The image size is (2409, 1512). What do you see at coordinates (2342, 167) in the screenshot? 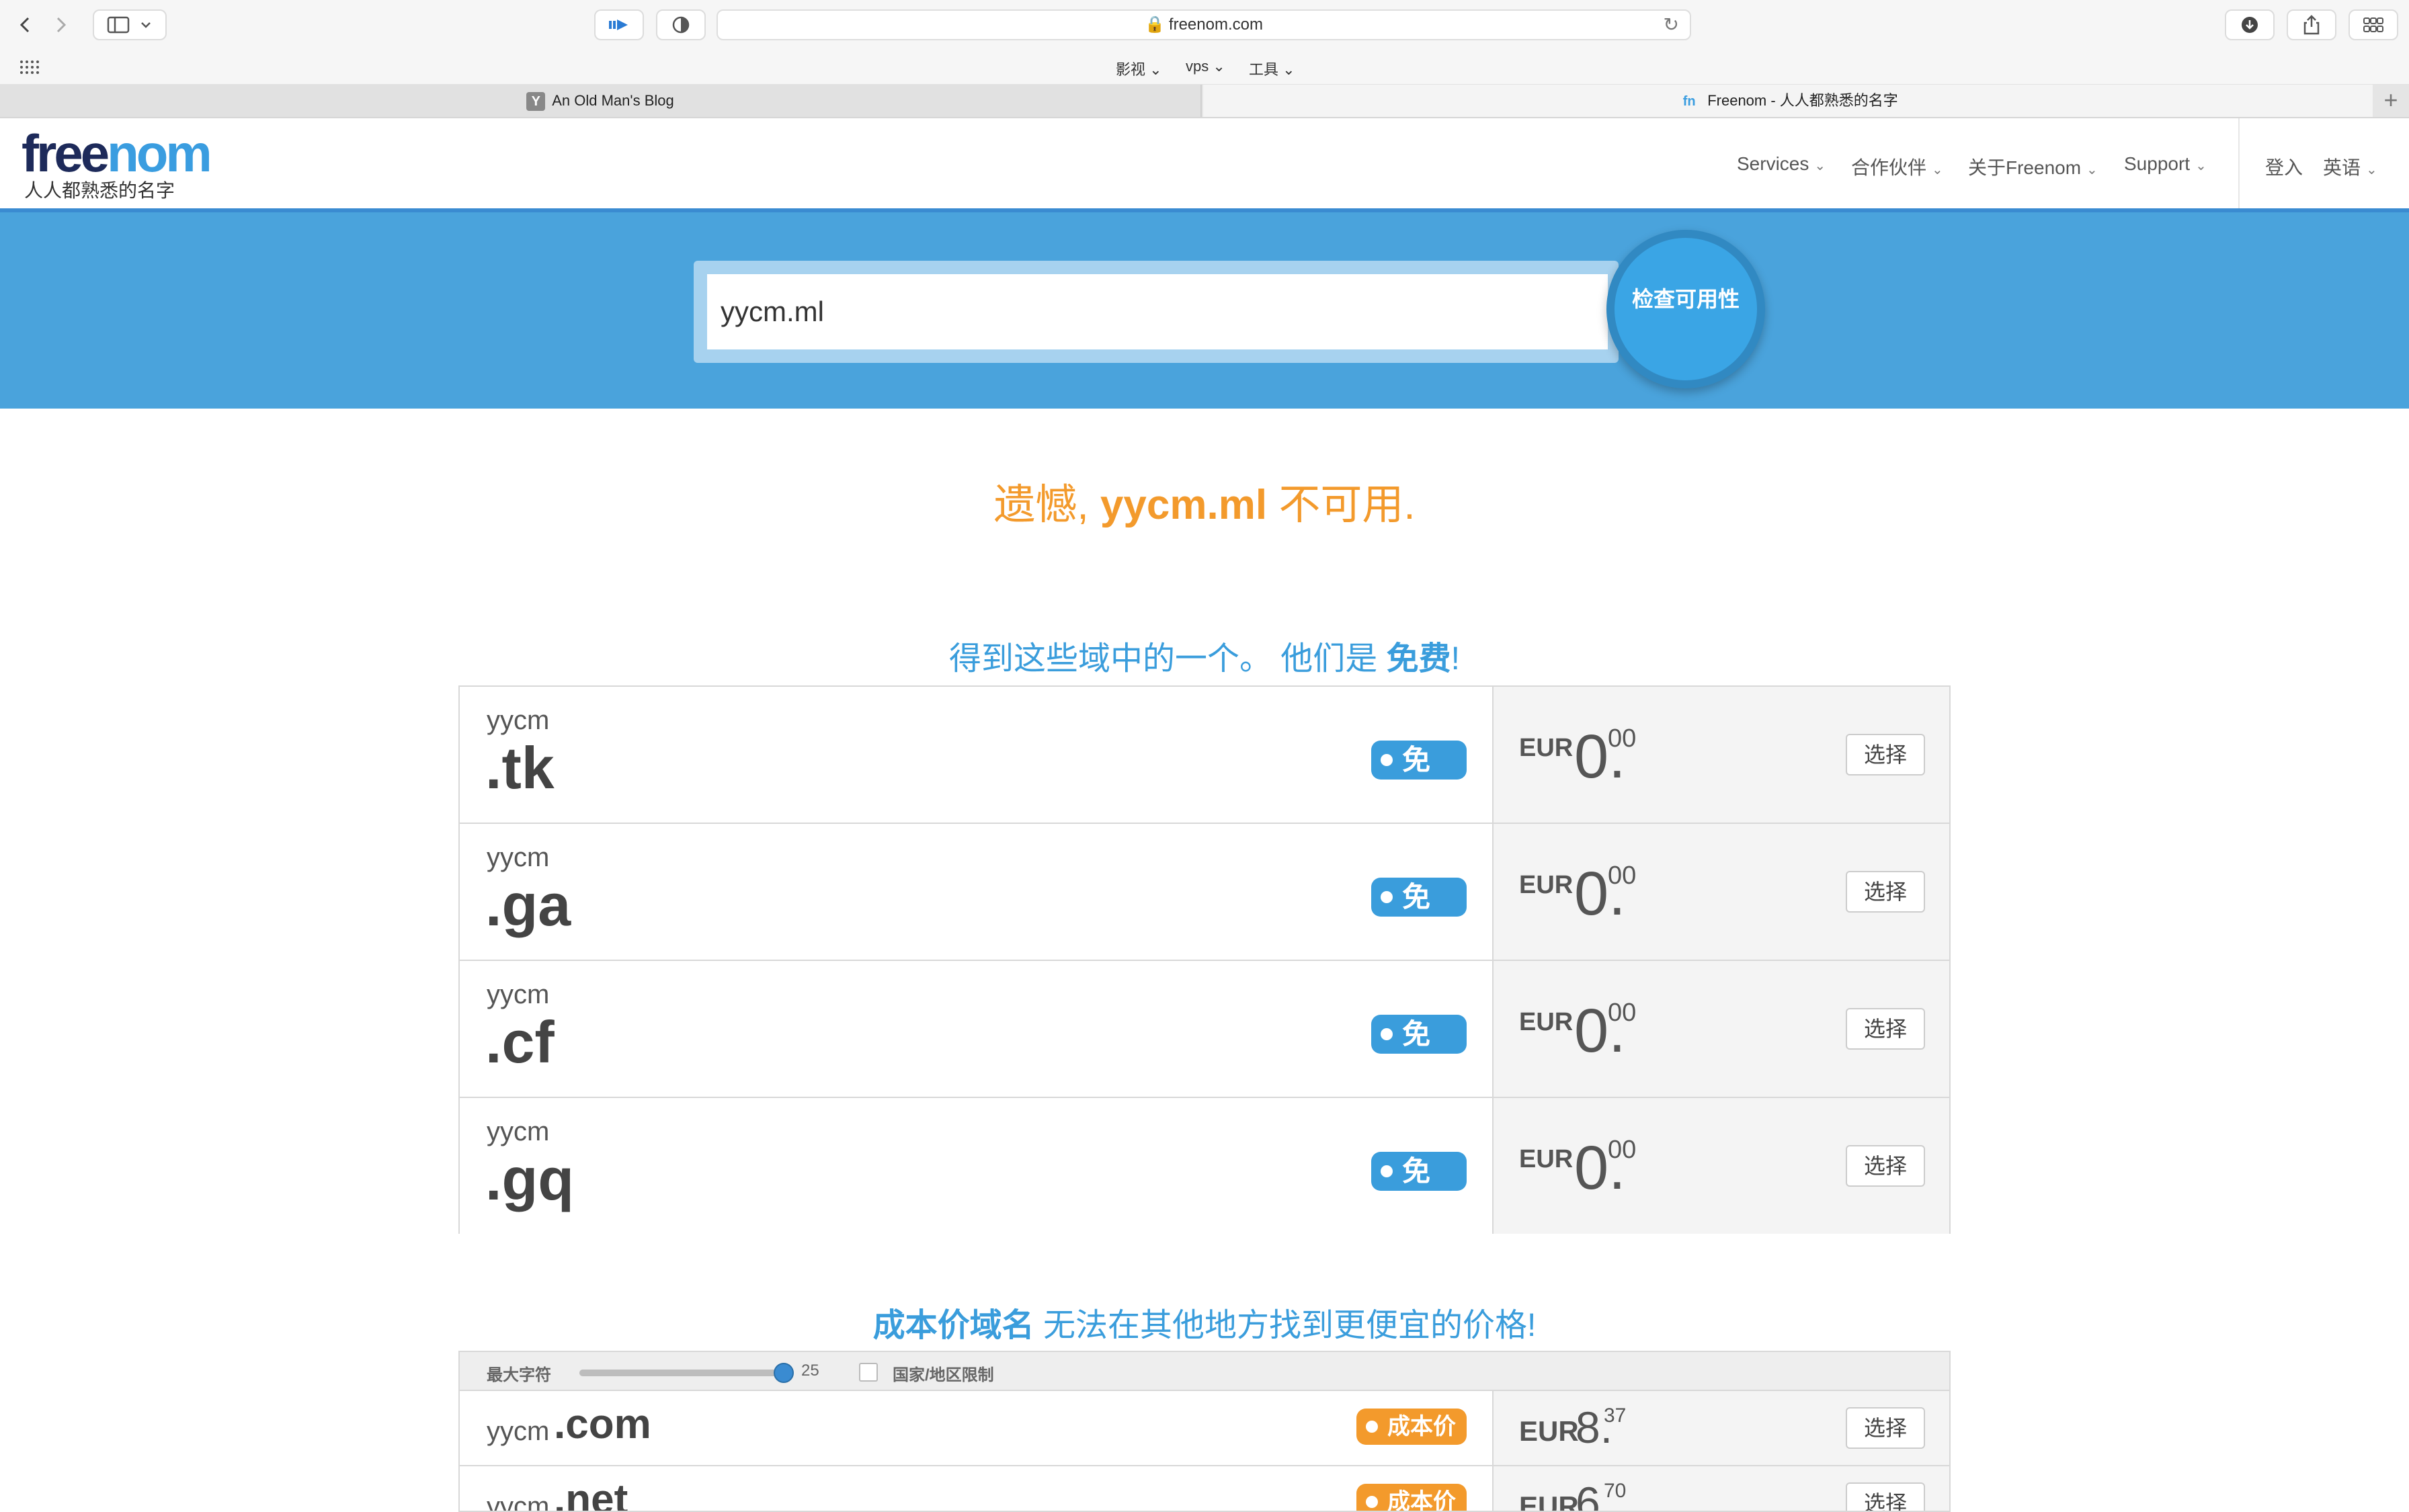
I see `language-label: 英语` at bounding box center [2342, 167].